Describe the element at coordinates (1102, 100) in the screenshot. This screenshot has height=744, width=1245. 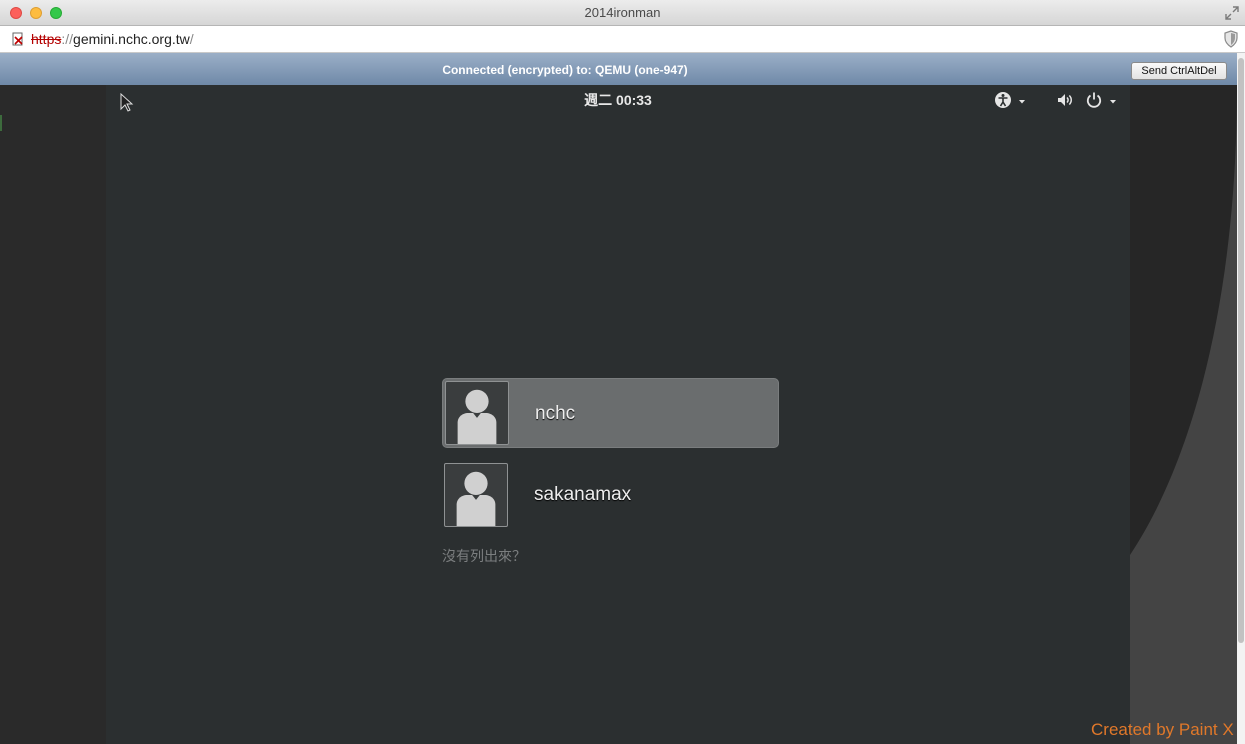
I see `power-icon` at that location.